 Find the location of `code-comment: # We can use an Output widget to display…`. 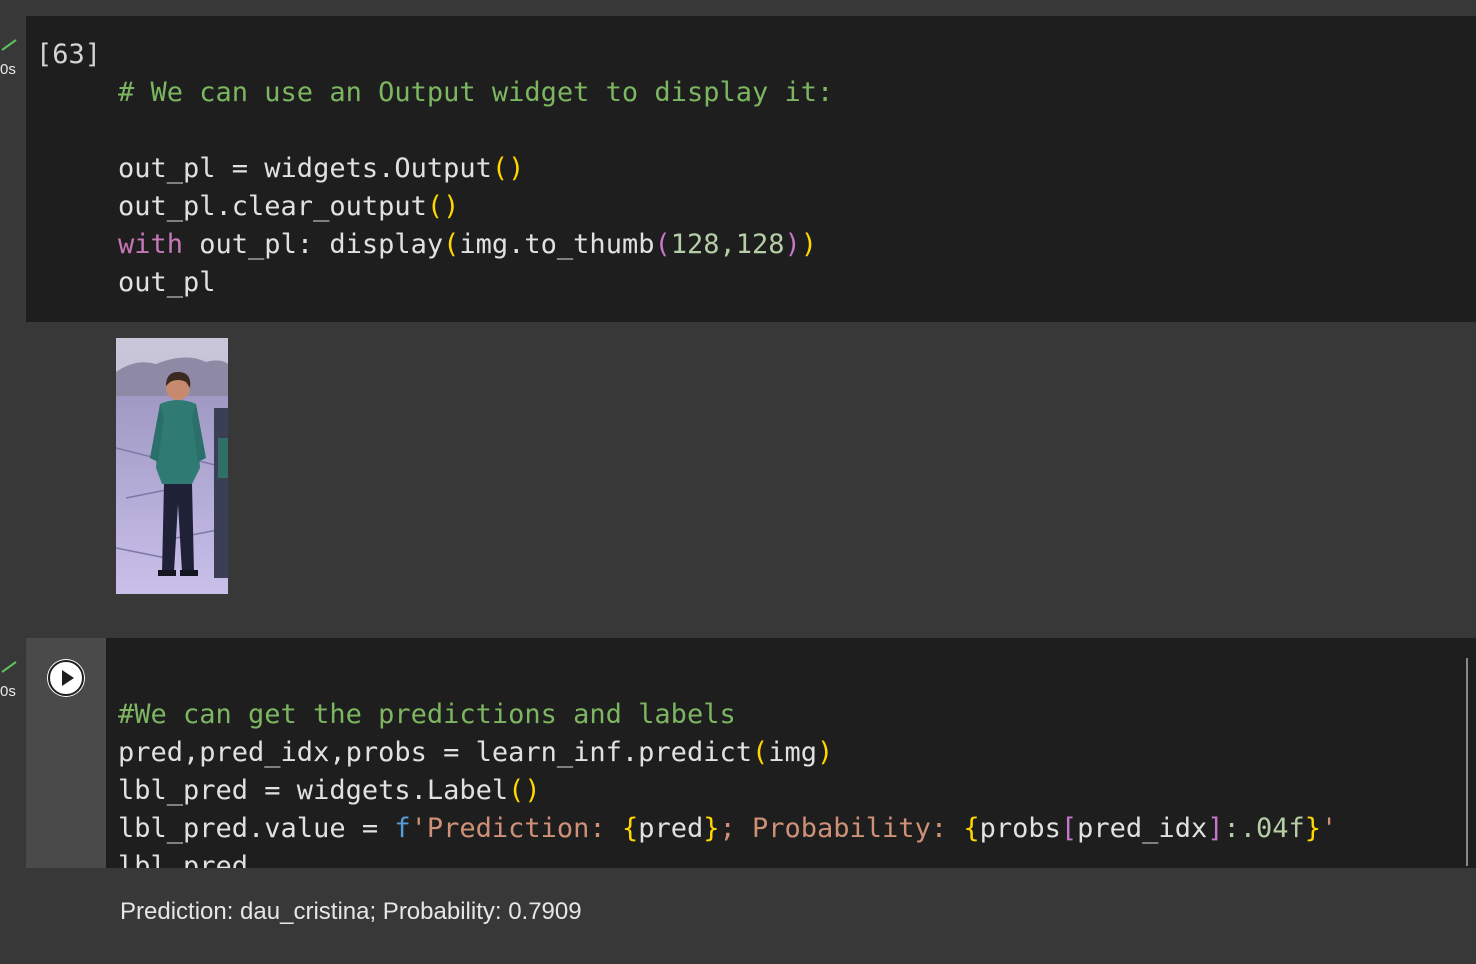

code-comment: # We can use an Output widget to display… is located at coordinates (476, 92).